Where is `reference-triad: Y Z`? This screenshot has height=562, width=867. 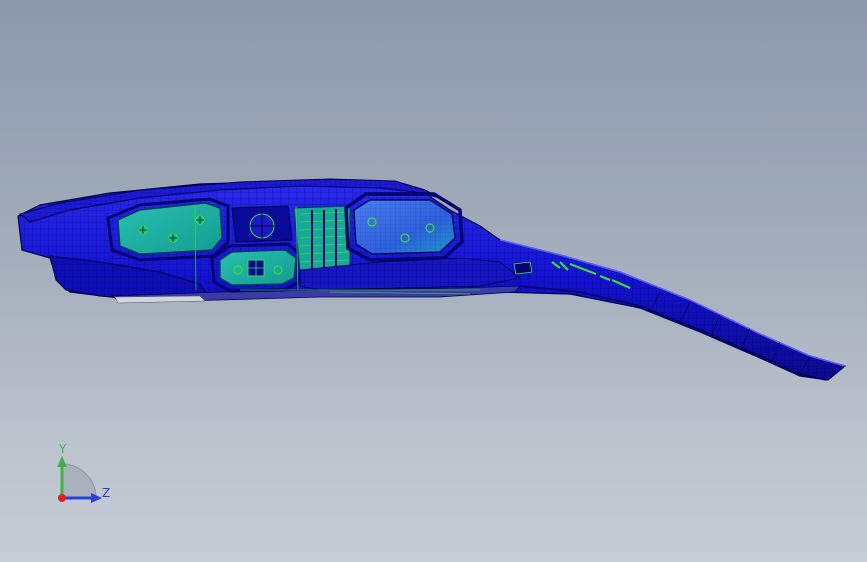
reference-triad: Y Z is located at coordinates (80, 480).